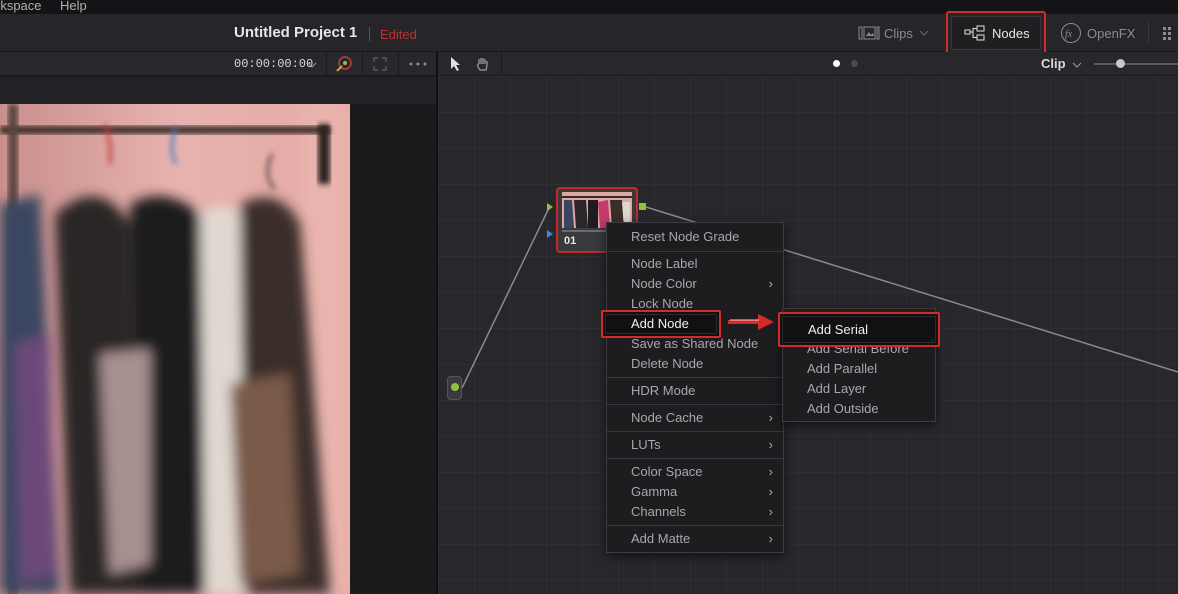  I want to click on clips-icon, so click(869, 33).